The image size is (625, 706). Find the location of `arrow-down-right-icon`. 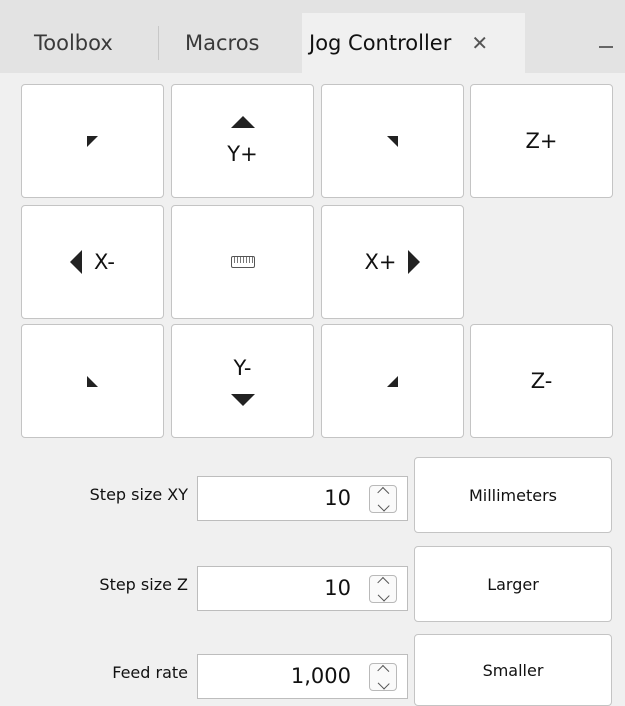

arrow-down-right-icon is located at coordinates (392, 381).